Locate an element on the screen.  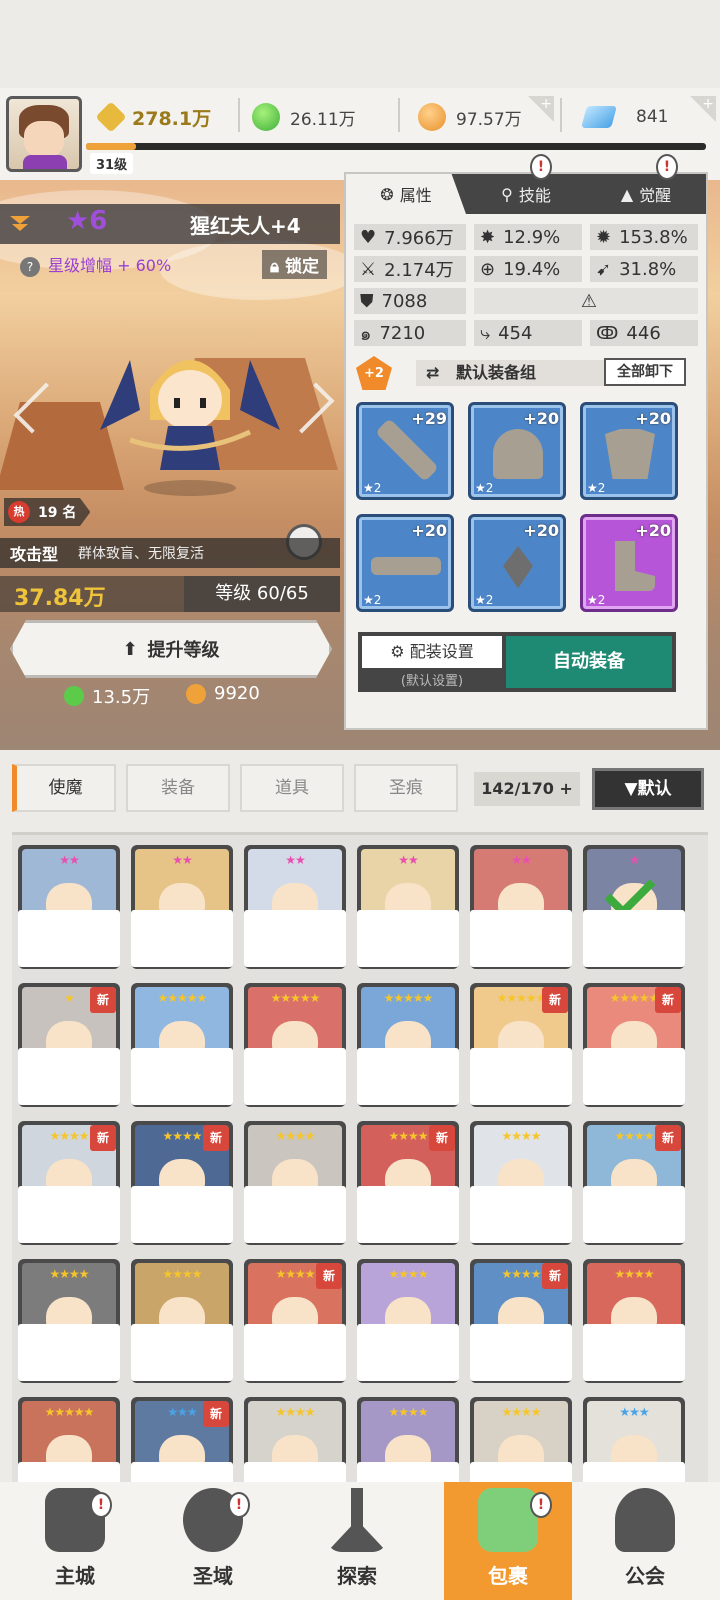
familiar-card: ★★+561级 is located at coordinates (521, 907).